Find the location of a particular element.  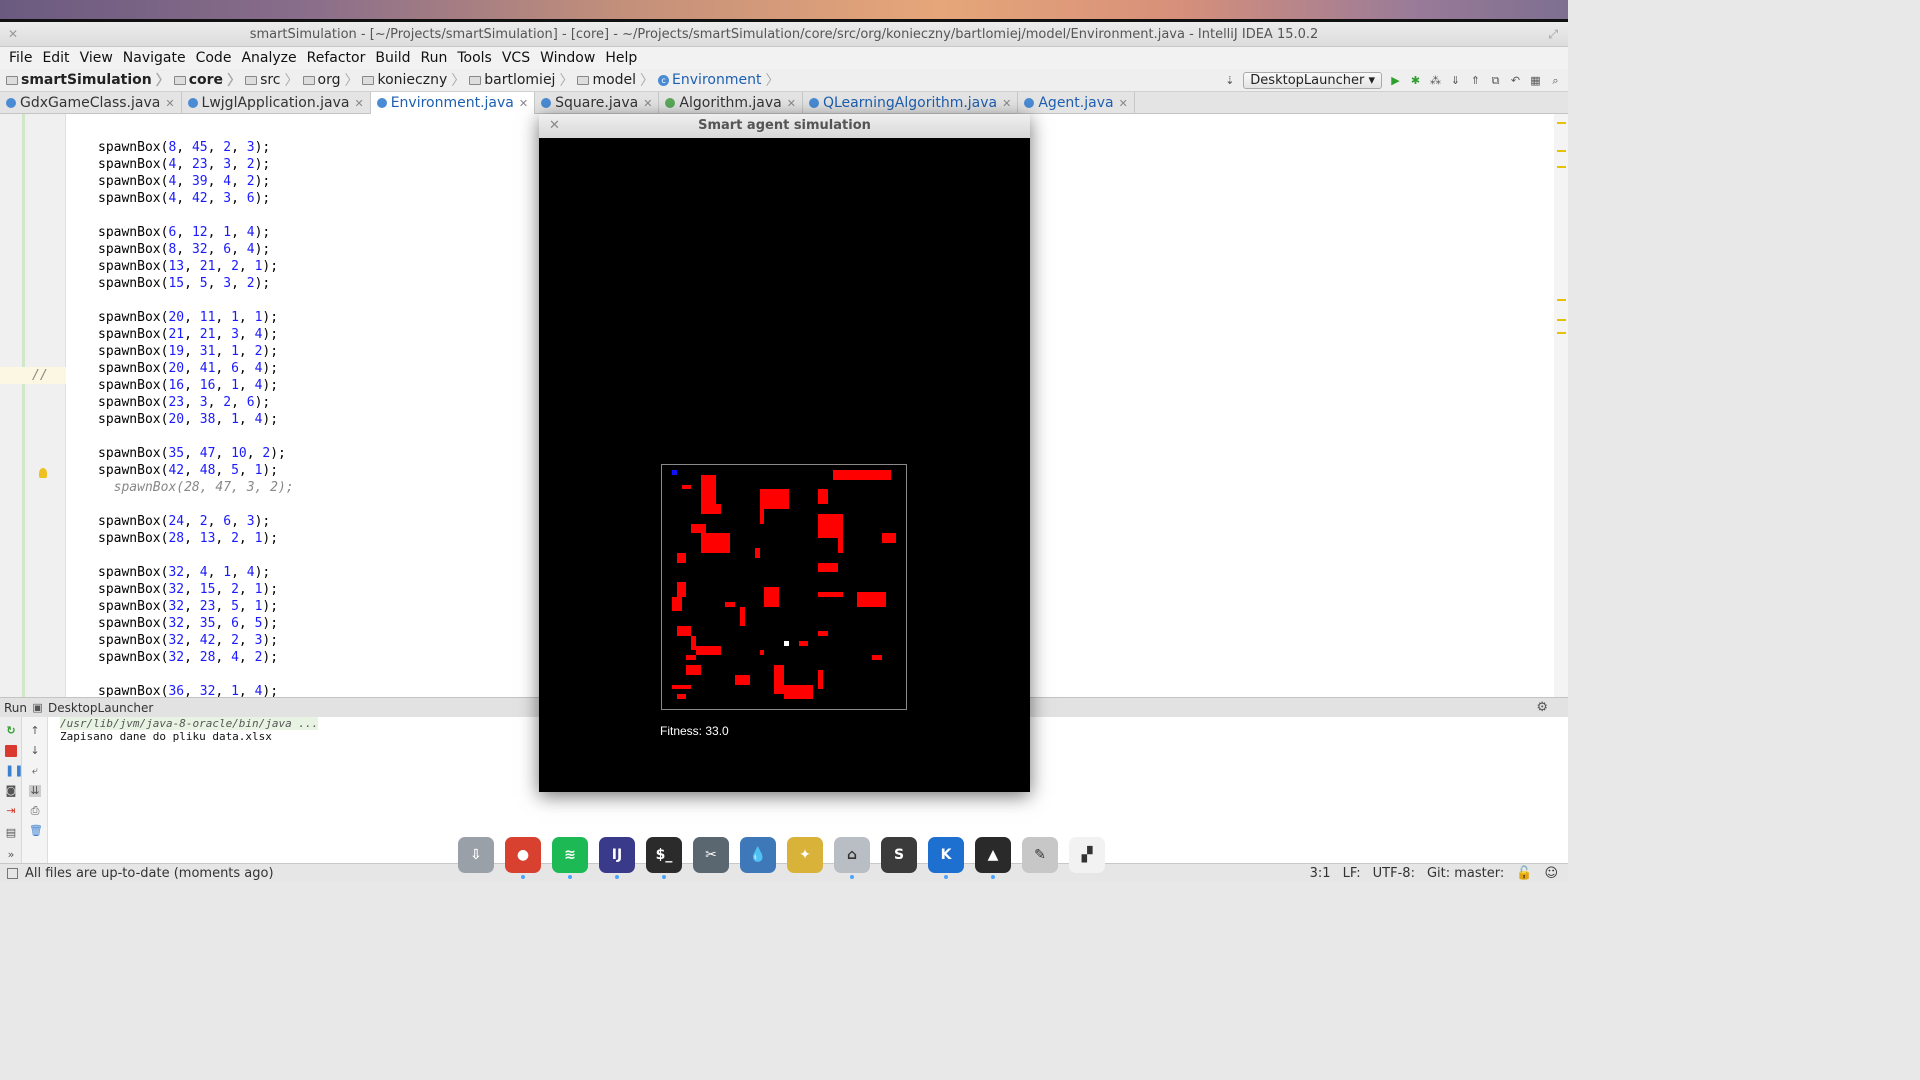

layout-icon: ▤ is located at coordinates (11, 833).